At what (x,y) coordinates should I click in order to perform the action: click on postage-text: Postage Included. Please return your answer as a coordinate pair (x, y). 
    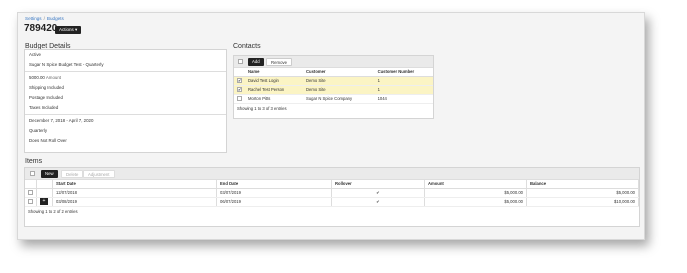
    Looking at the image, I should click on (46, 97).